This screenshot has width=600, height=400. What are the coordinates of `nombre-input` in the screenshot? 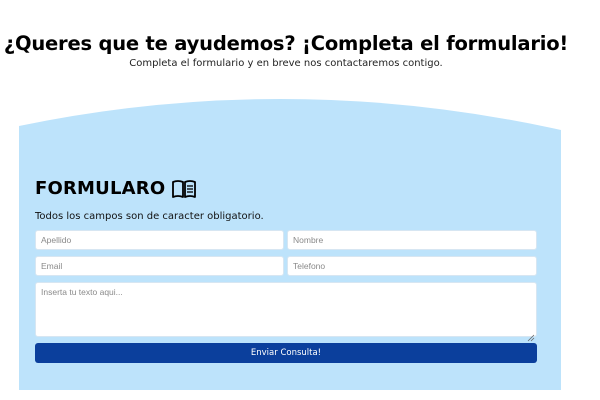 It's located at (412, 240).